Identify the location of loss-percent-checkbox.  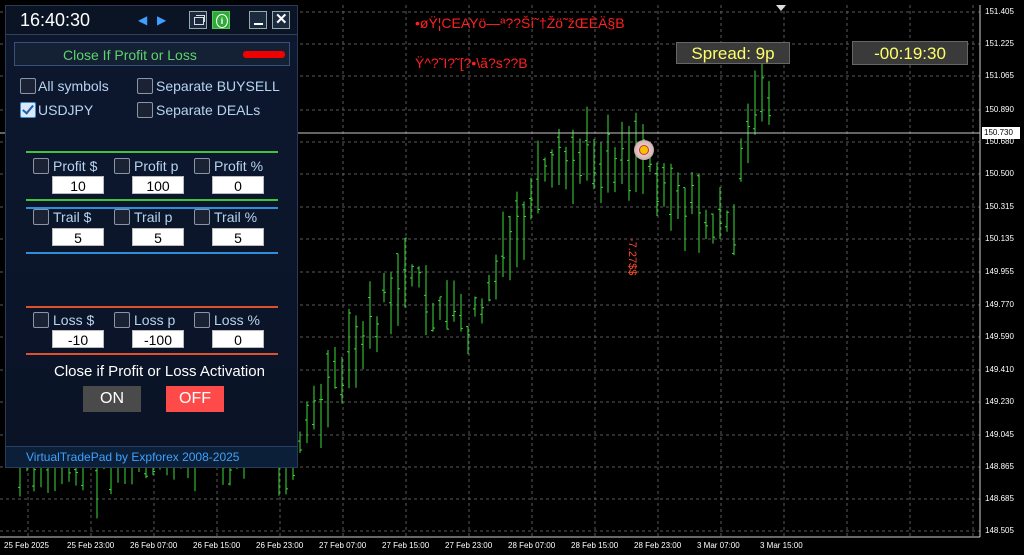
(202, 320).